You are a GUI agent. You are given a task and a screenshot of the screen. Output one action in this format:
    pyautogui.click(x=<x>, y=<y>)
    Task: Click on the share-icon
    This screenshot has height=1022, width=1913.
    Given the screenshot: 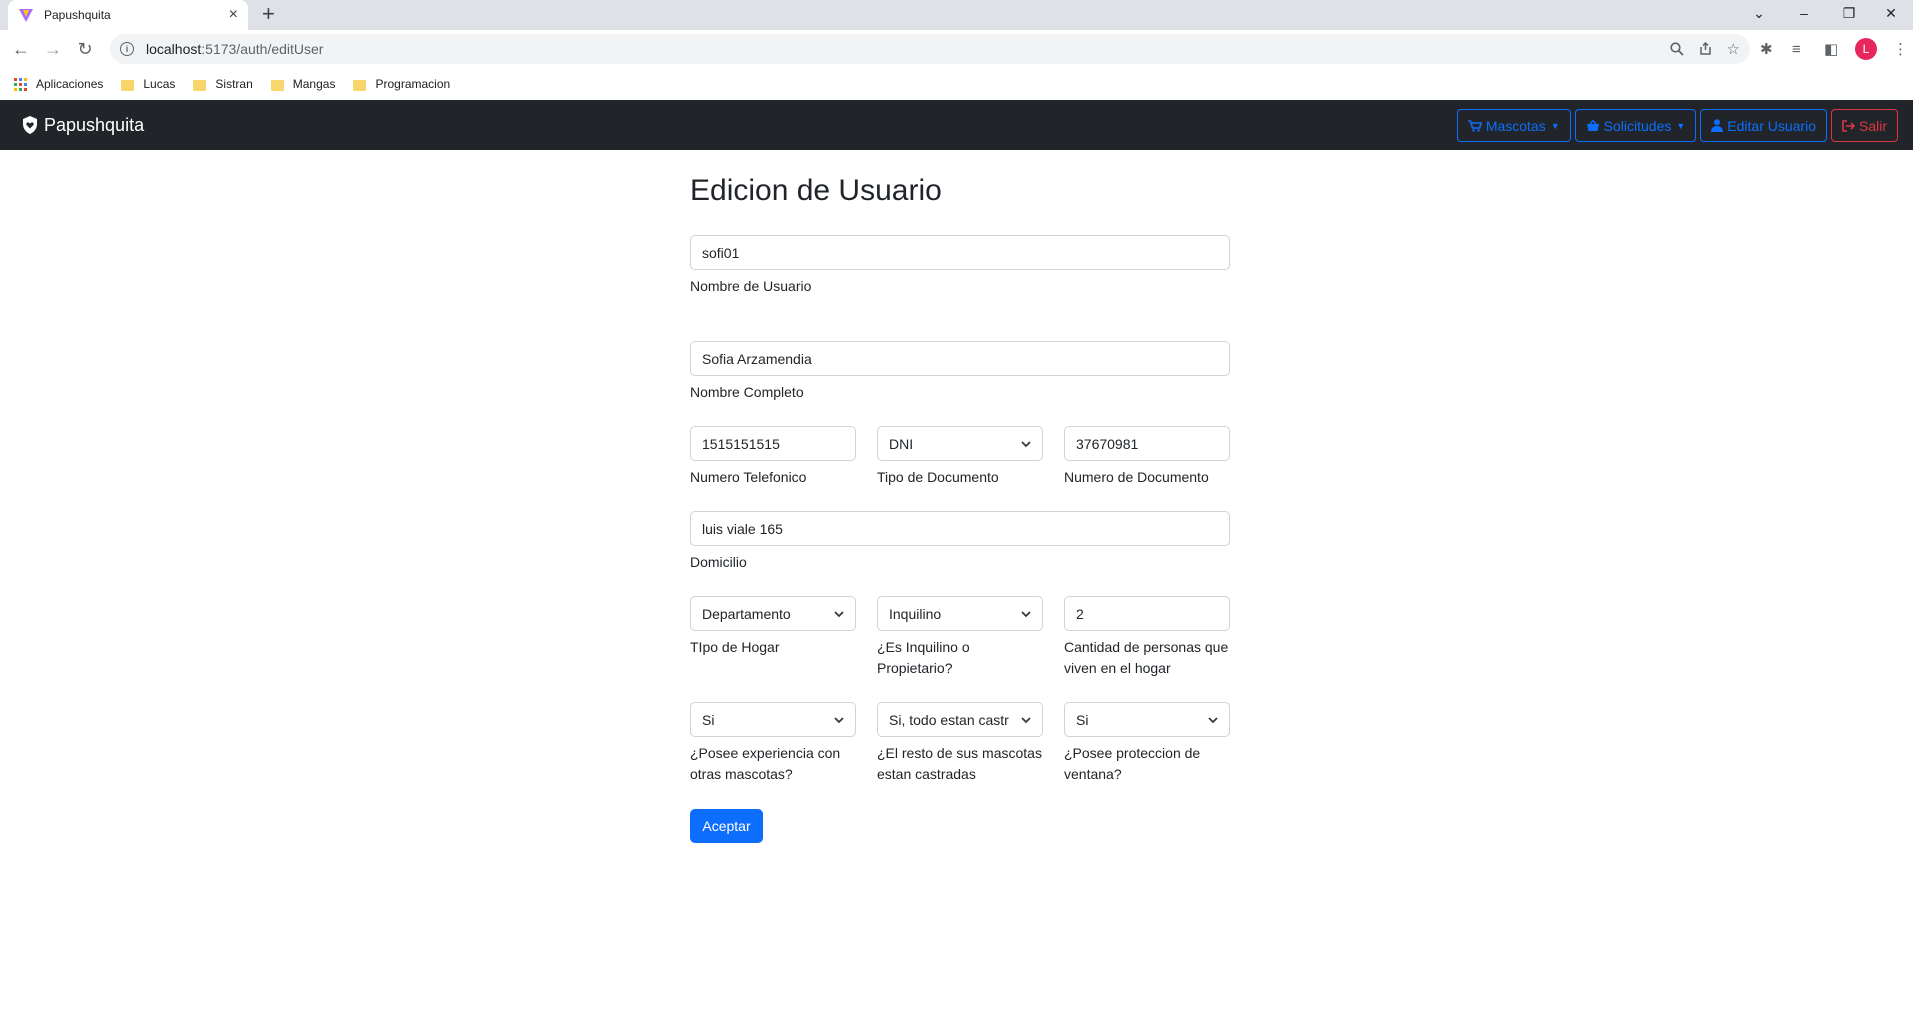 What is the action you would take?
    pyautogui.click(x=1705, y=49)
    